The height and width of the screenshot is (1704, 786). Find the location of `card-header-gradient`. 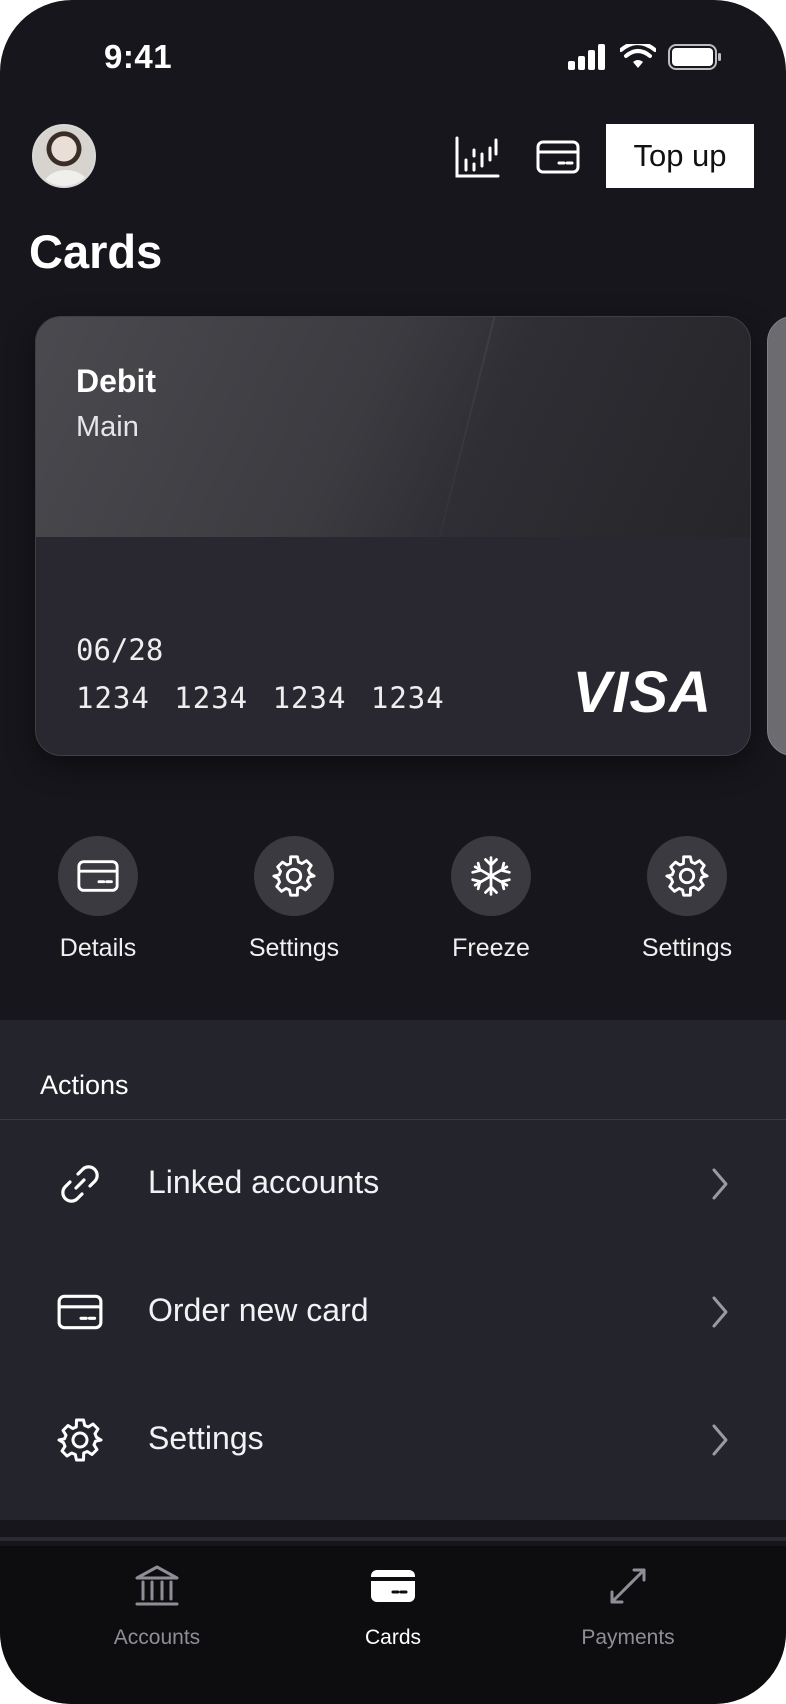

card-header-gradient is located at coordinates (393, 427).